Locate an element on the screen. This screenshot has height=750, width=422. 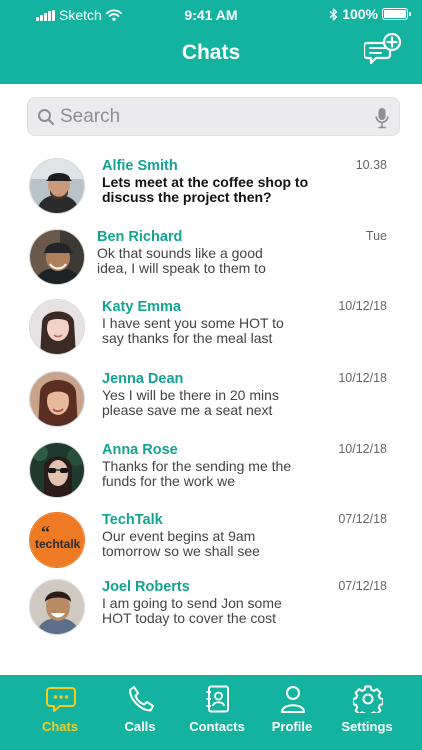
chat-bubble-icon is located at coordinates (61, 699).